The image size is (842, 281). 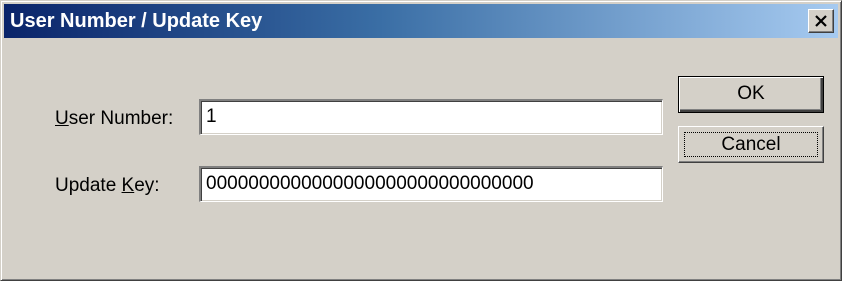 What do you see at coordinates (211, 116) in the screenshot?
I see `user-number-value: 1` at bounding box center [211, 116].